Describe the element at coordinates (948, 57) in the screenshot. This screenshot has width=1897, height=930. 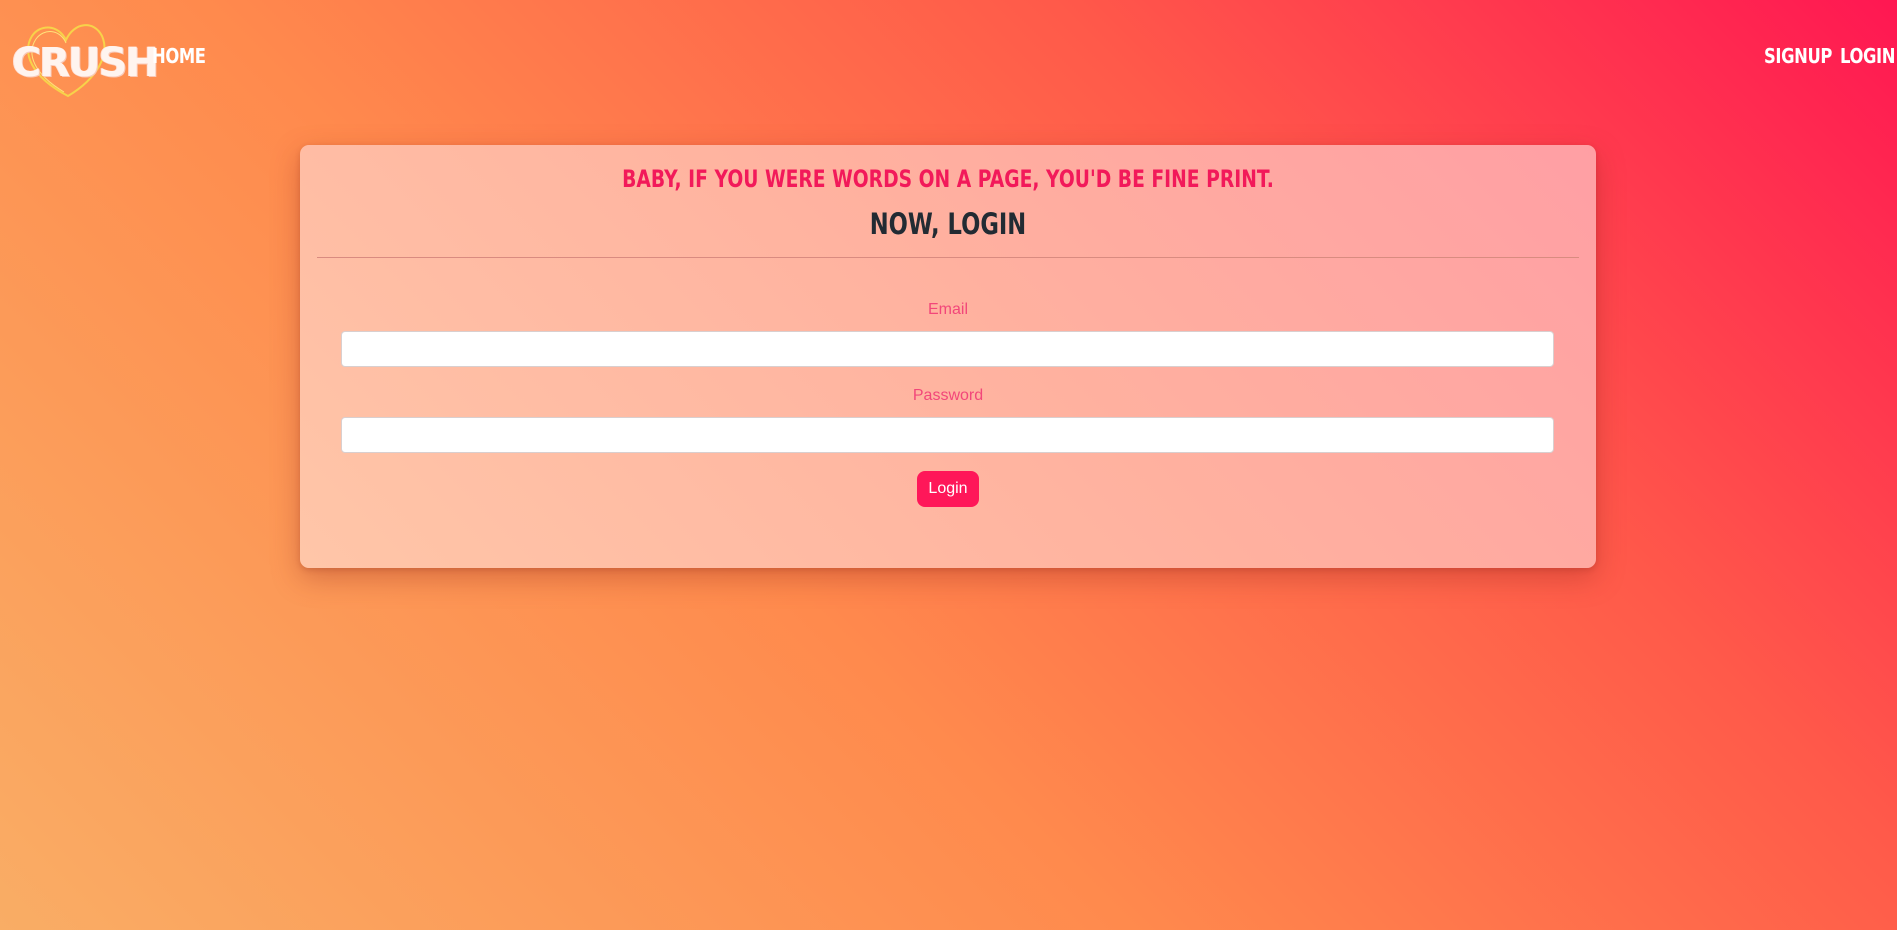
I see `navbar: CRUSH HOME SIGNUP LOGIN` at that location.